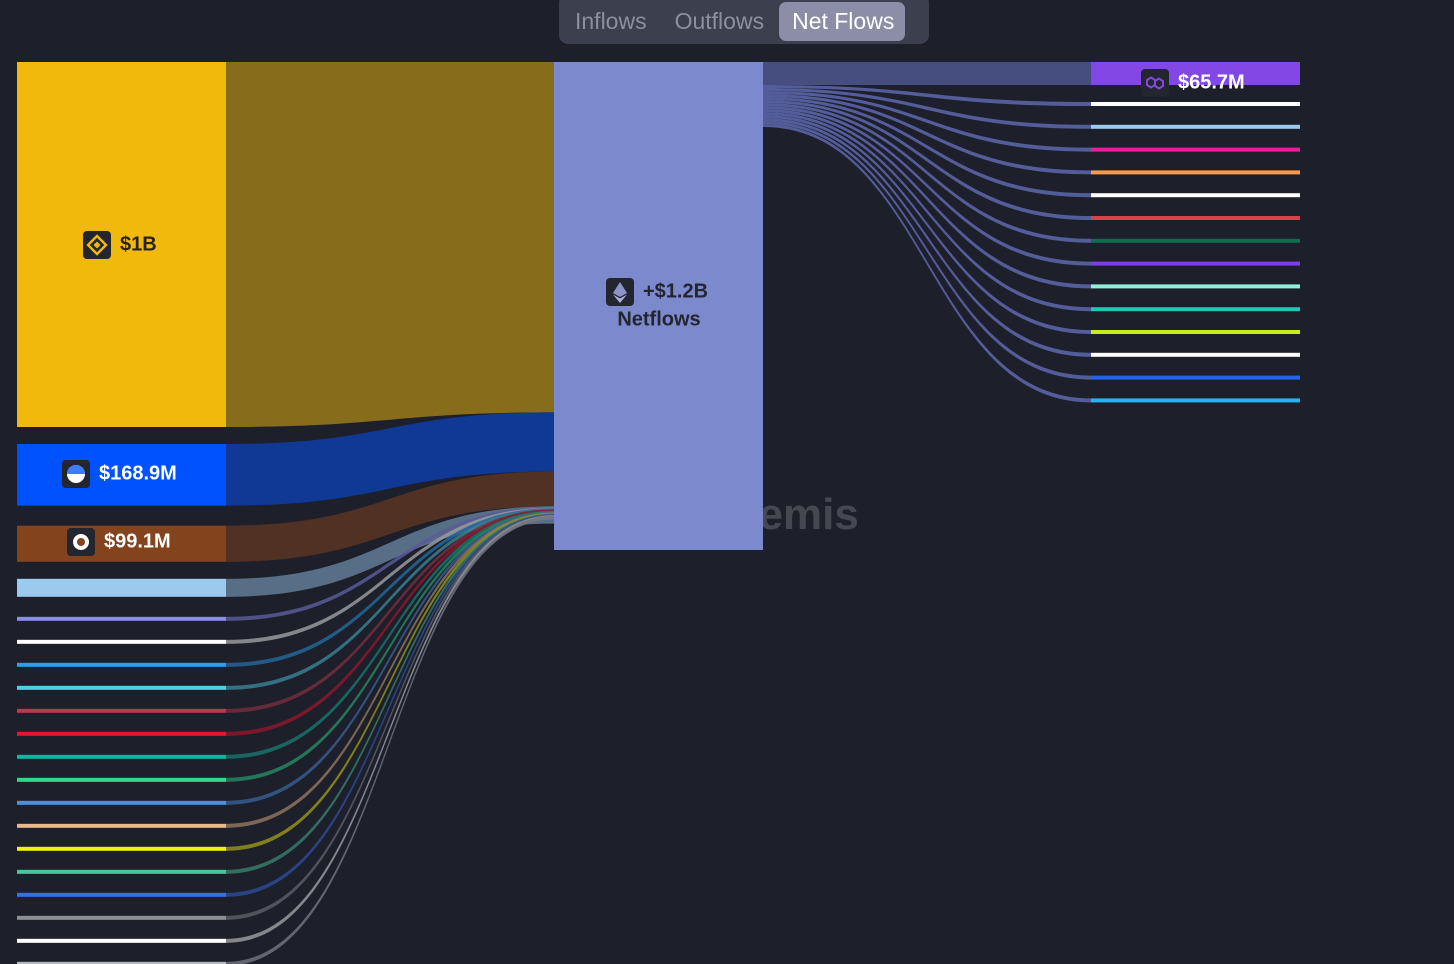  What do you see at coordinates (658, 319) in the screenshot?
I see `netflows-title: Netflows` at bounding box center [658, 319].